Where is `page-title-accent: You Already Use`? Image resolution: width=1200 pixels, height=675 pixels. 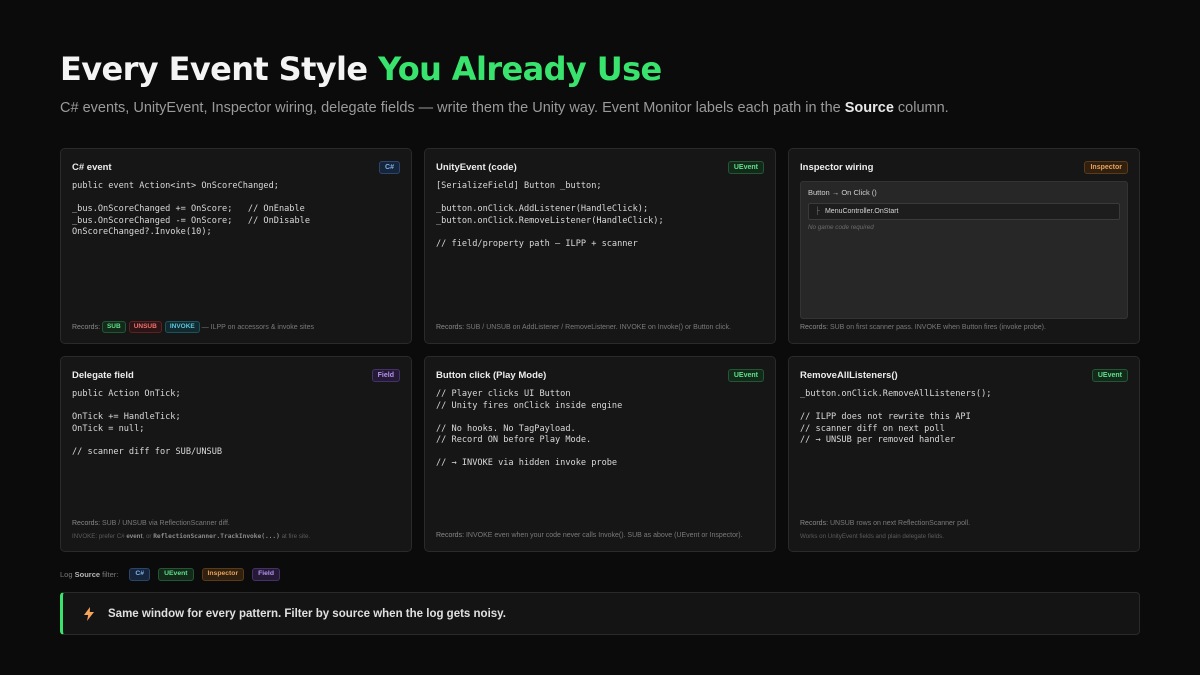 page-title-accent: You Already Use is located at coordinates (520, 69).